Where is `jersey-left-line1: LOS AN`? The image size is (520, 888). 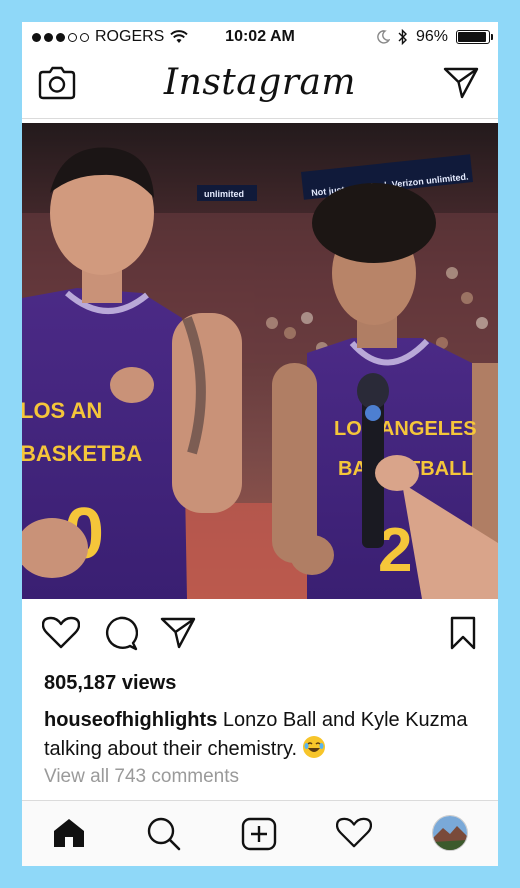
jersey-left-line1: LOS AN is located at coordinates (62, 410).